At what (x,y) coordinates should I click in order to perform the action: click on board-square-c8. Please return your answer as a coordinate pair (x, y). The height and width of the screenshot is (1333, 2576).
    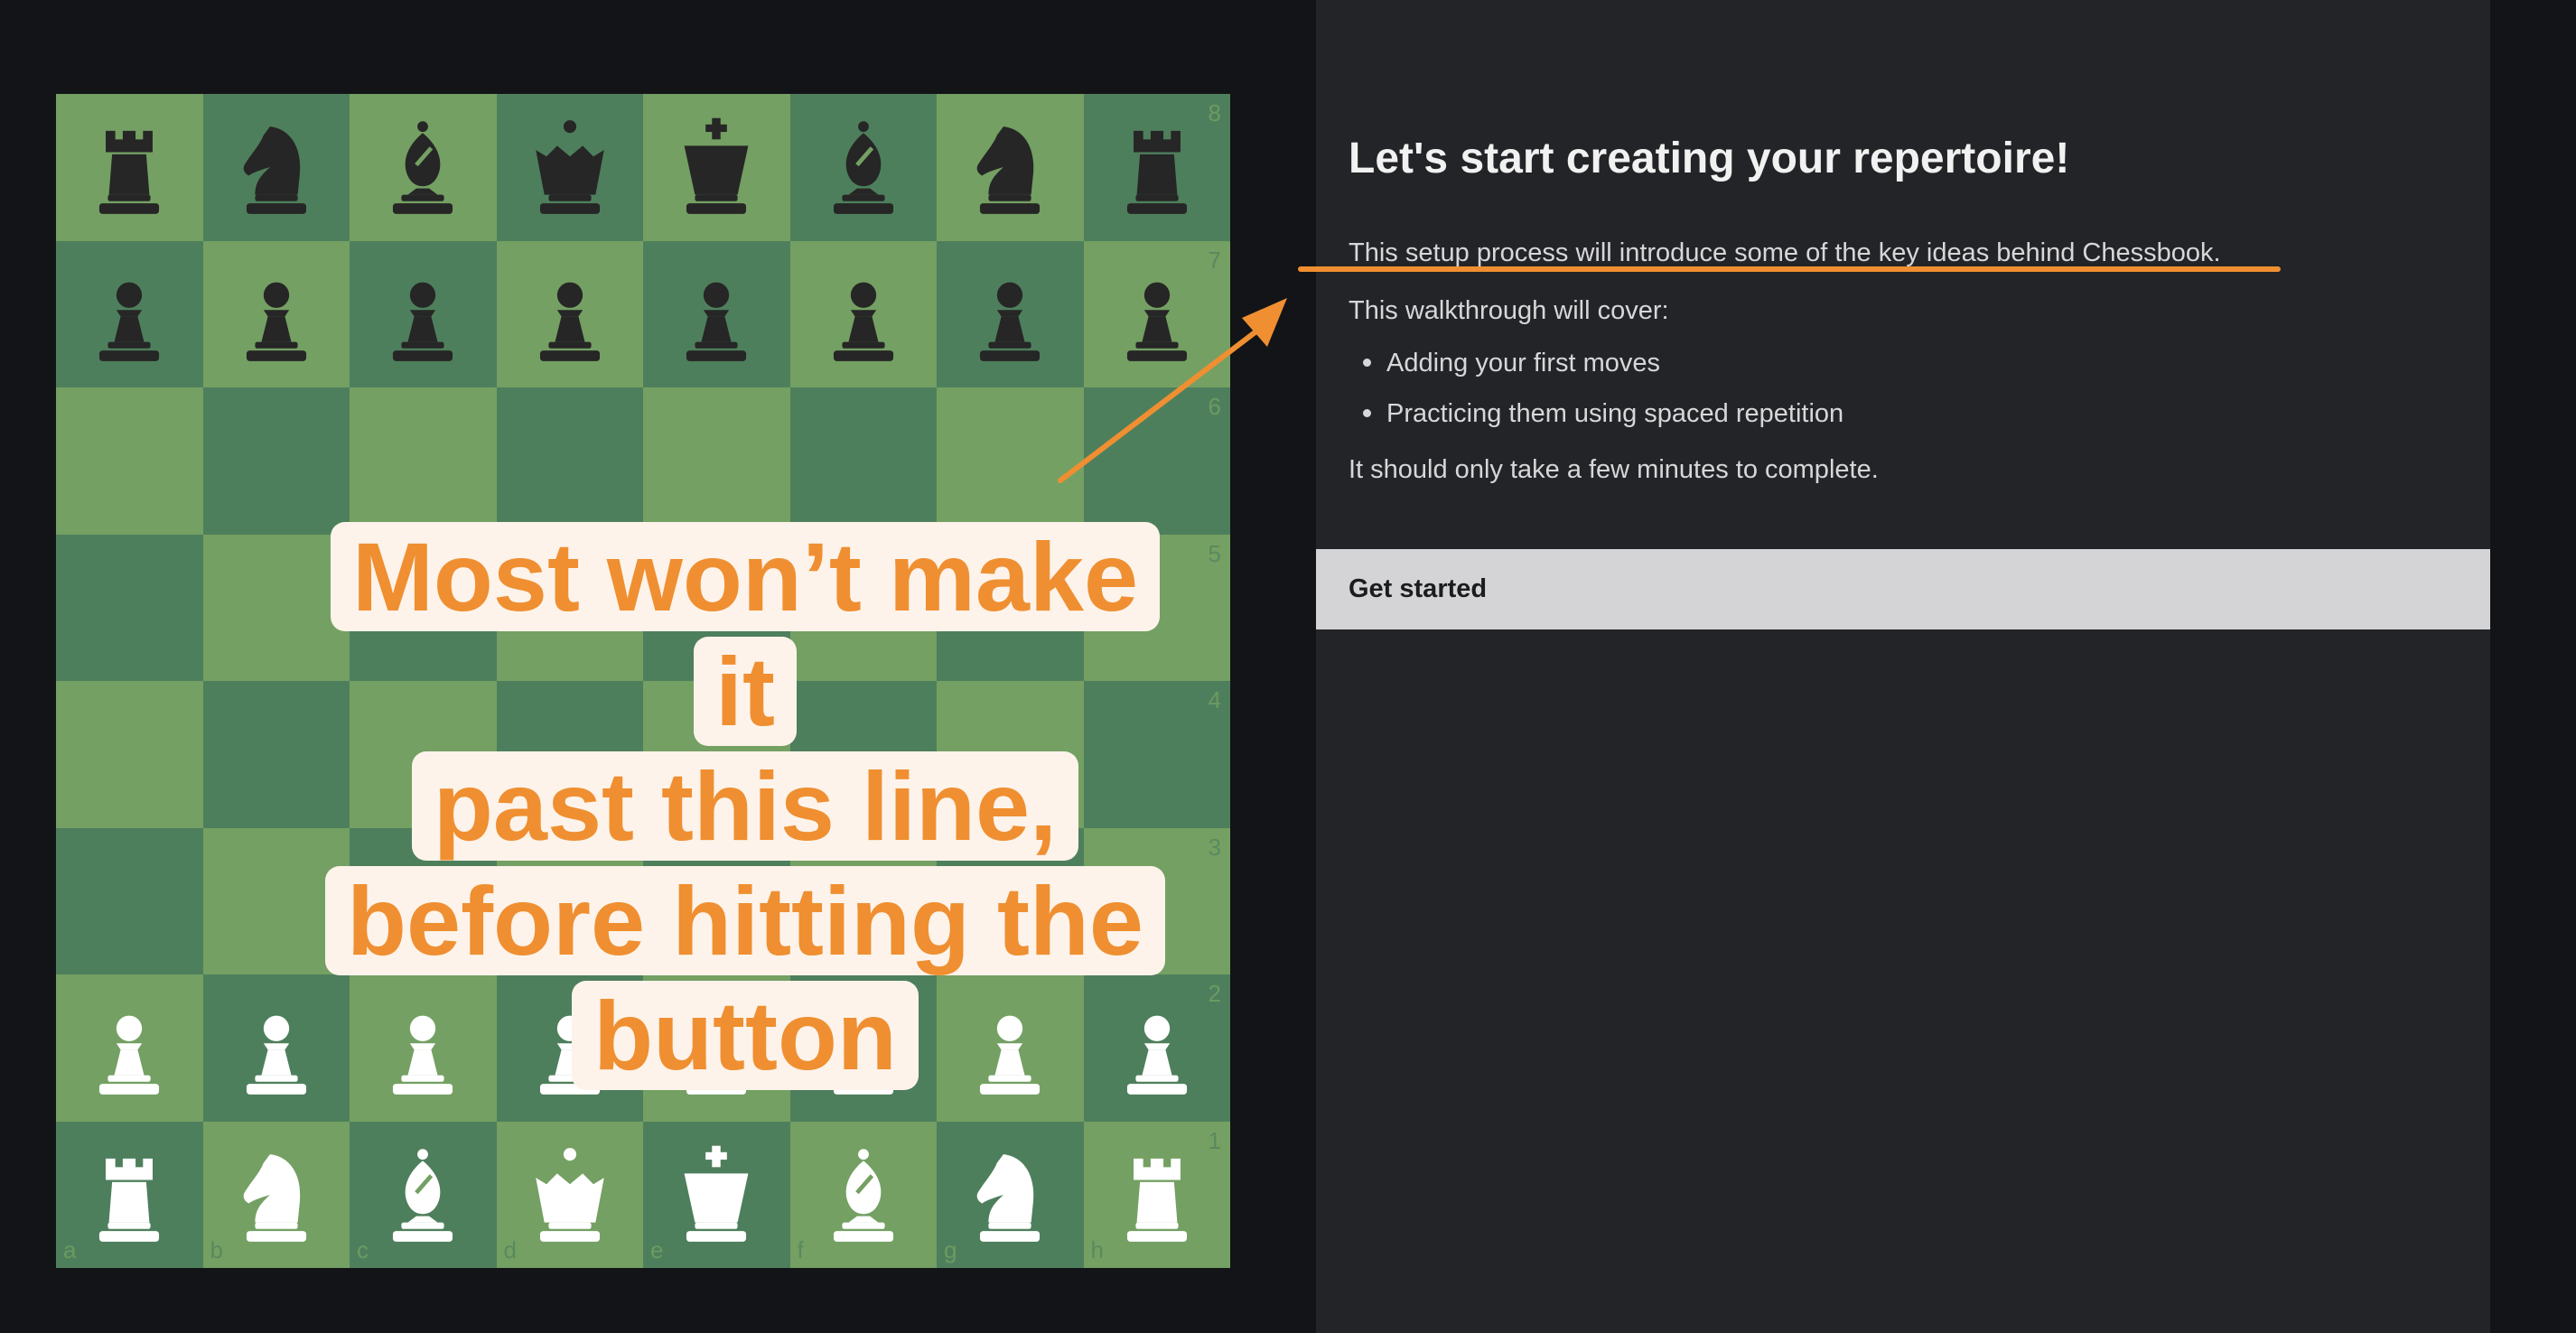
    Looking at the image, I should click on (423, 167).